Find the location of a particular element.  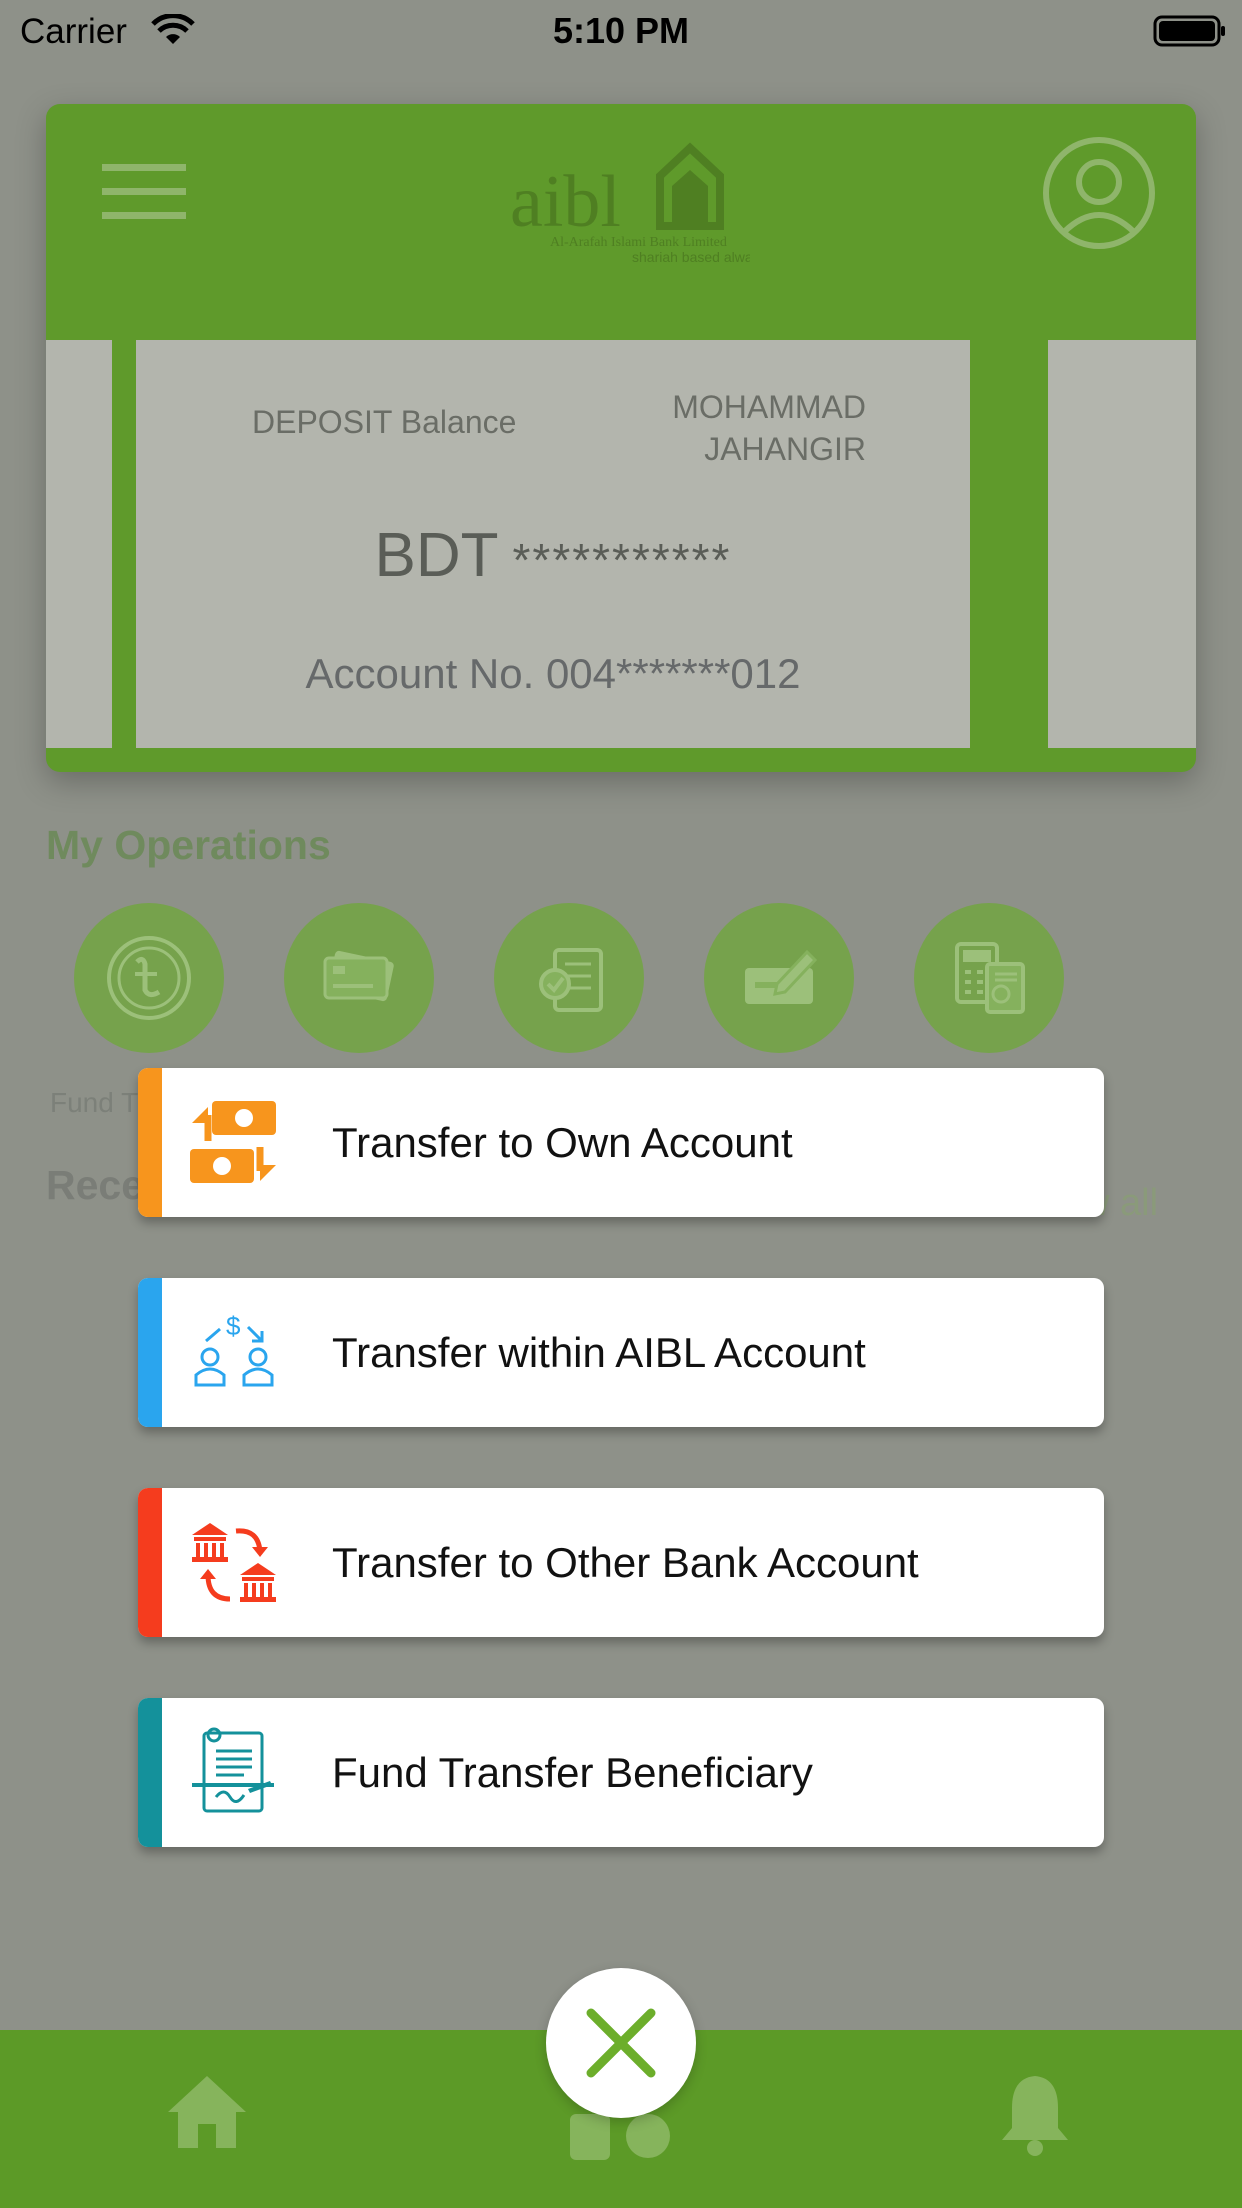

recent-title-partial: Rece is located at coordinates (92, 1185).